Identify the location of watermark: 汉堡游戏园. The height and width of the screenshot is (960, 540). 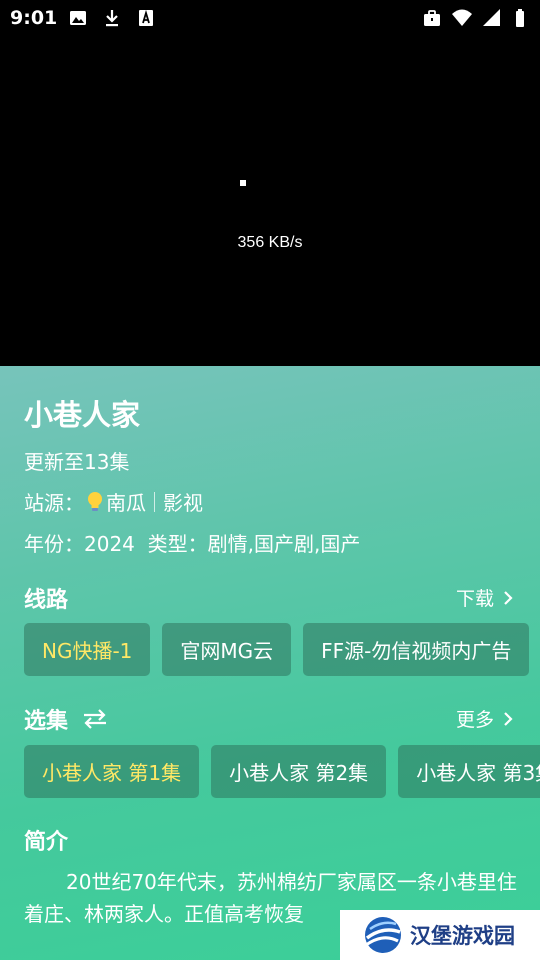
(440, 935).